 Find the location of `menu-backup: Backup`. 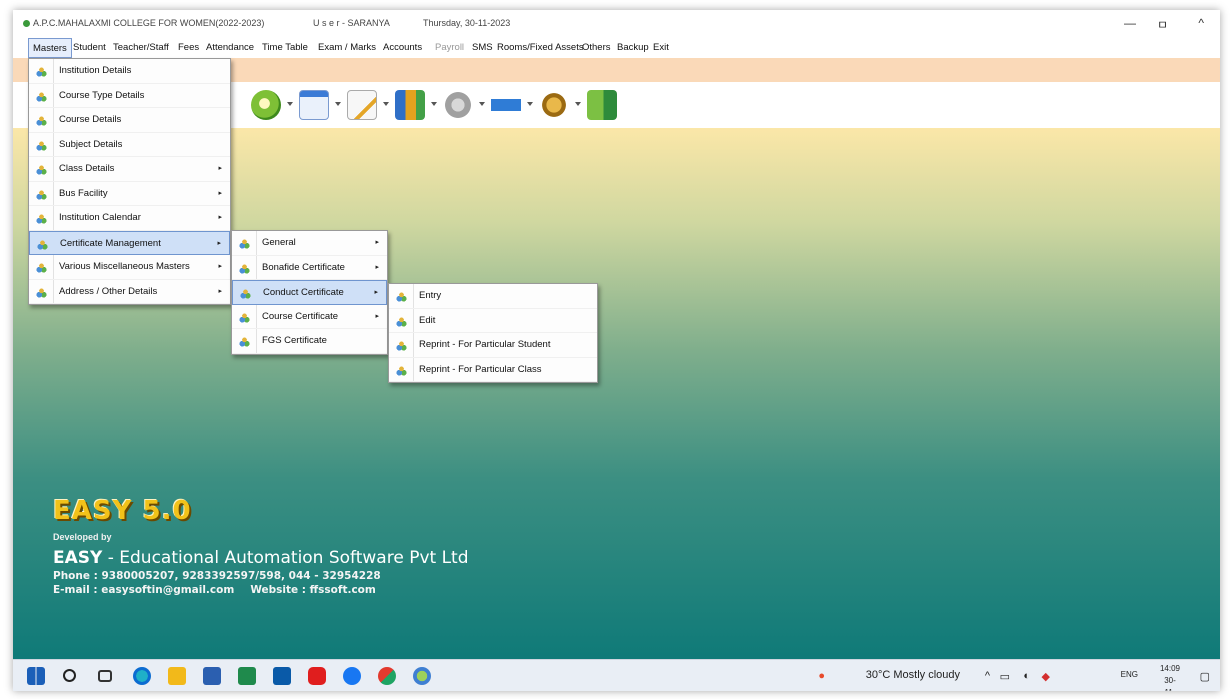

menu-backup: Backup is located at coordinates (633, 48).